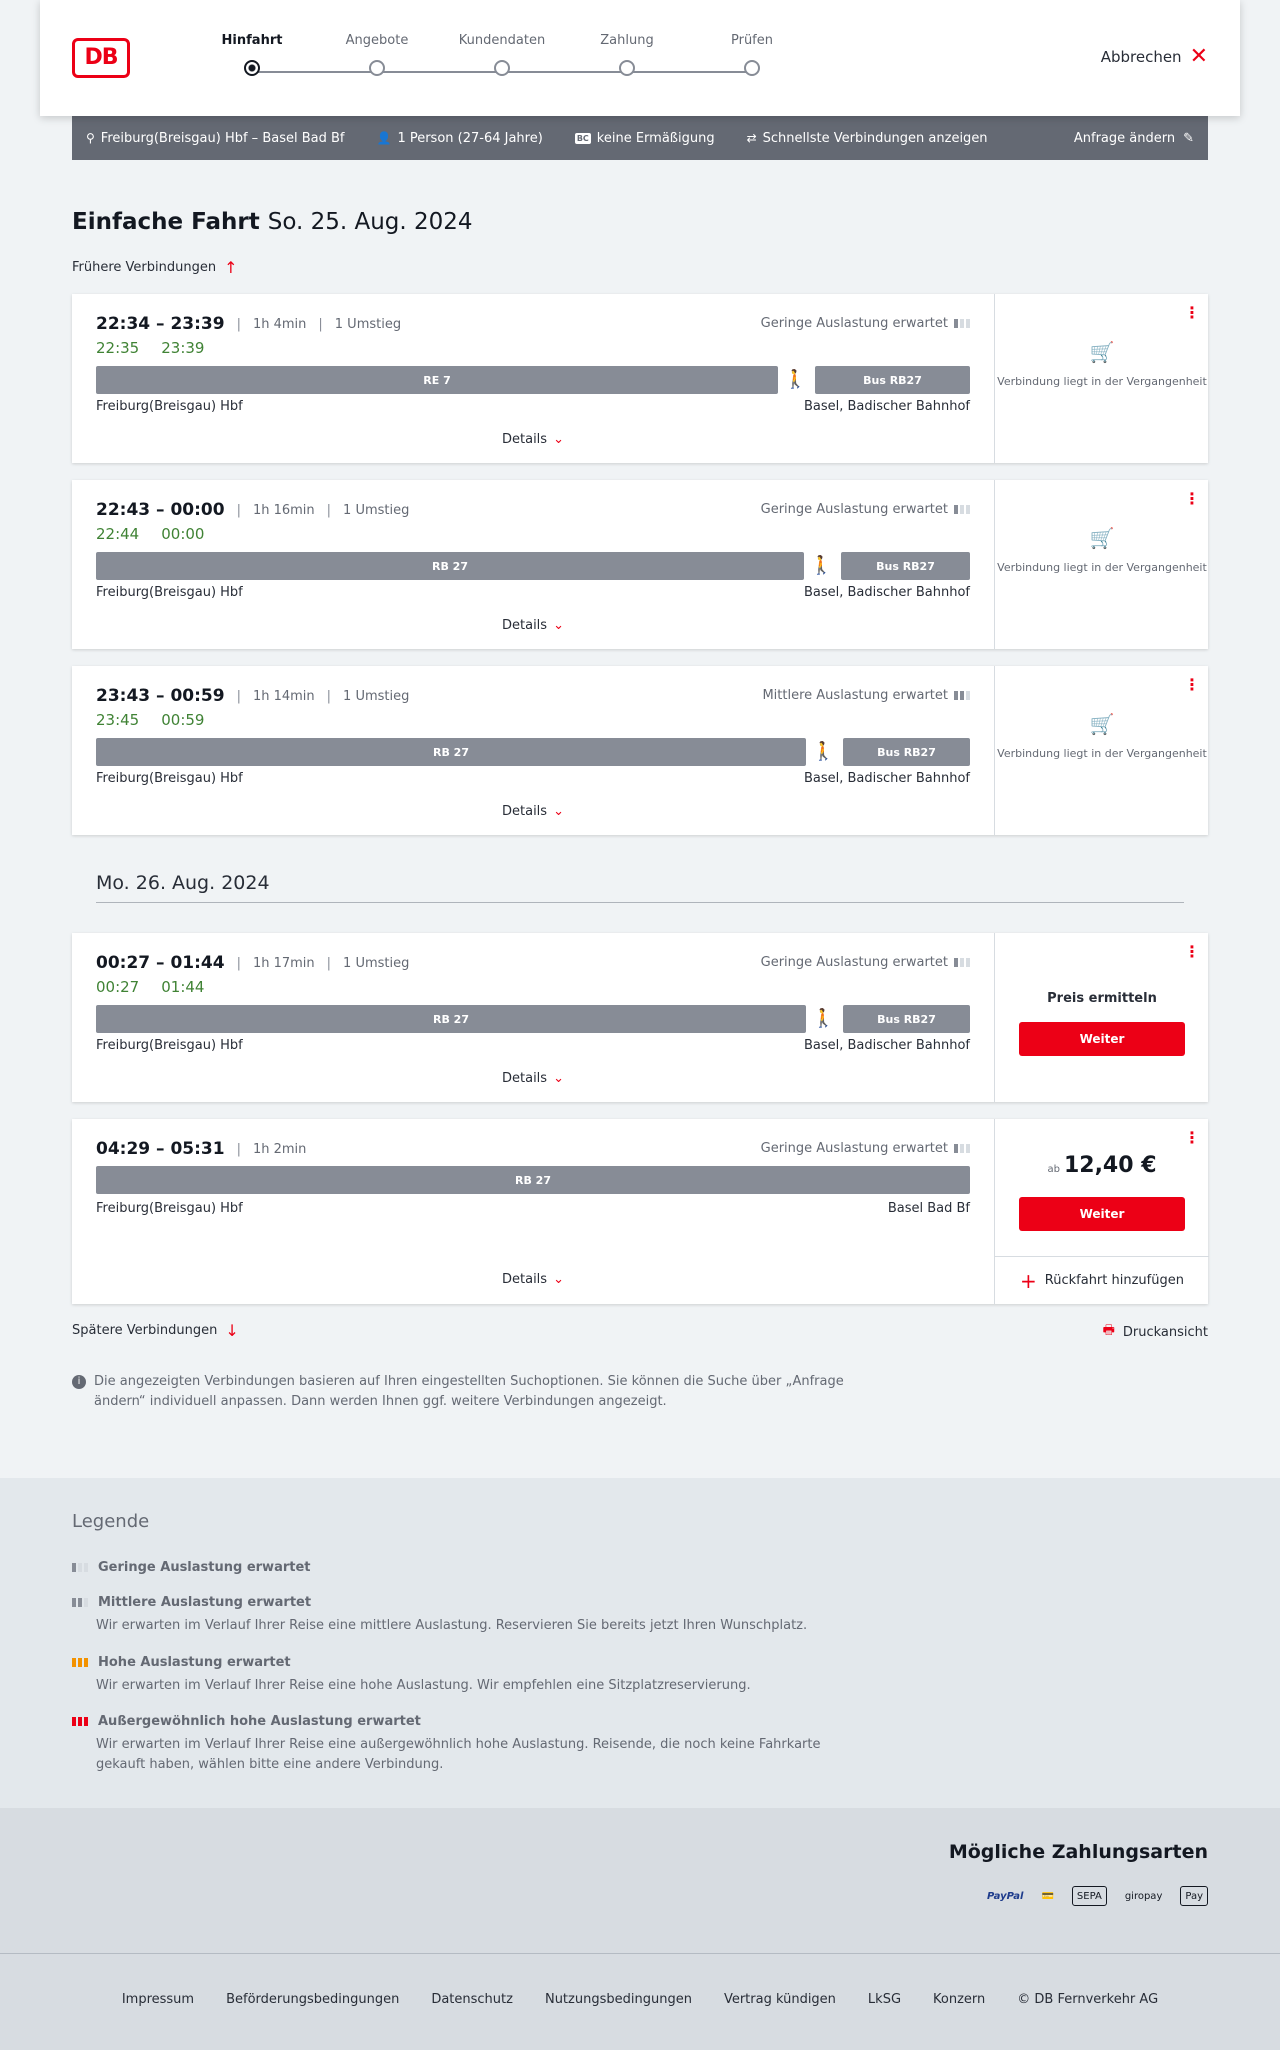 This screenshot has width=1280, height=2050. Describe the element at coordinates (80, 1602) in the screenshot. I see `occupancy-medium-icon` at that location.